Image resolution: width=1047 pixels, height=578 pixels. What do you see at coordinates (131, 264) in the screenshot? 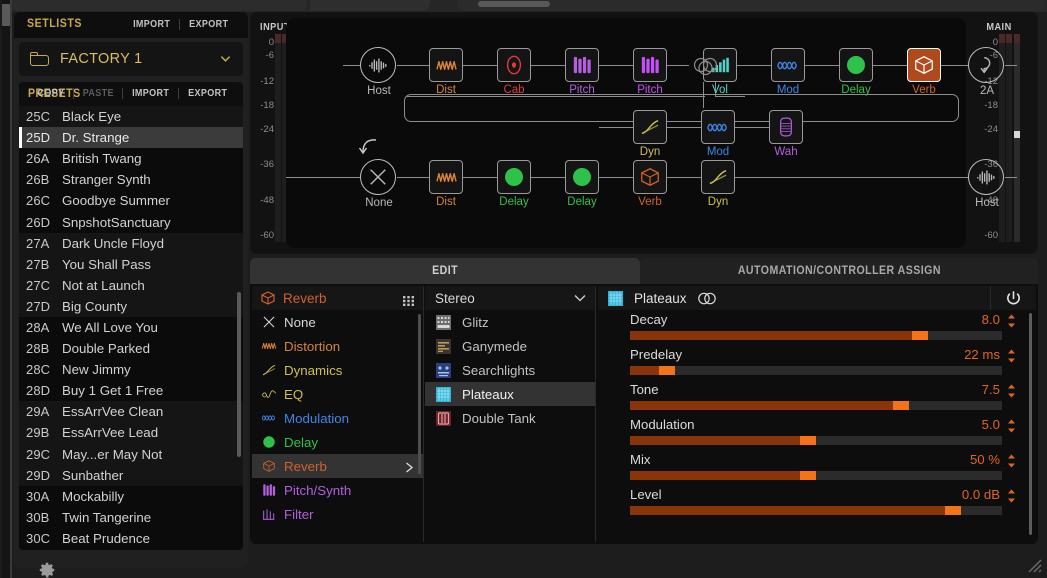
I see `preset-row: 27B You Shall Pass` at bounding box center [131, 264].